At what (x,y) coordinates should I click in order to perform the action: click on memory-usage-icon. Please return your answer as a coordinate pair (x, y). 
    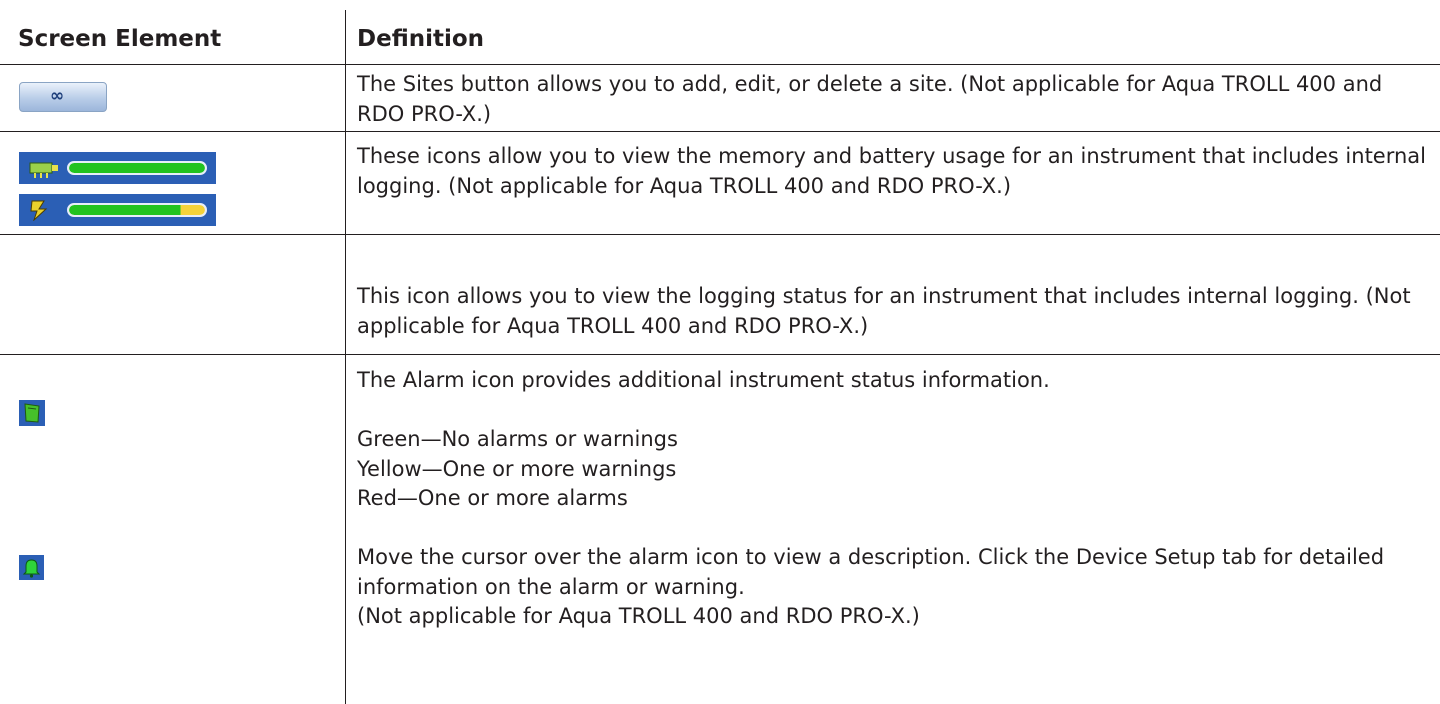
    Looking at the image, I should click on (117, 168).